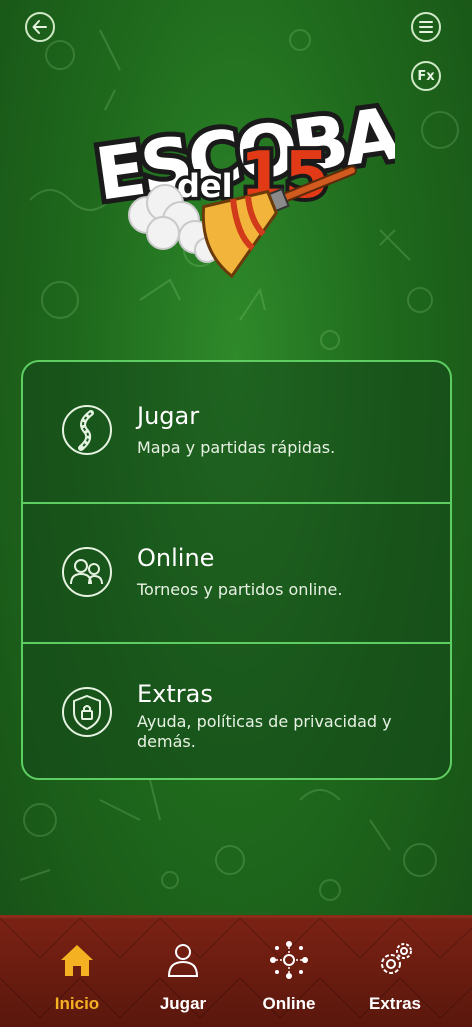  I want to click on menu-item-subtitle: Torneos y partidos online., so click(240, 589).